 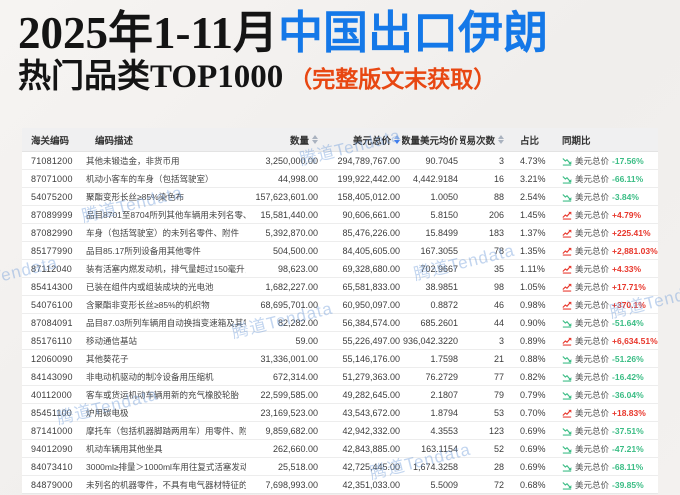 I want to click on cell-description: 3000ml≥排量＞1000ml车用往复式活塞发动机, so click(x=166, y=466).